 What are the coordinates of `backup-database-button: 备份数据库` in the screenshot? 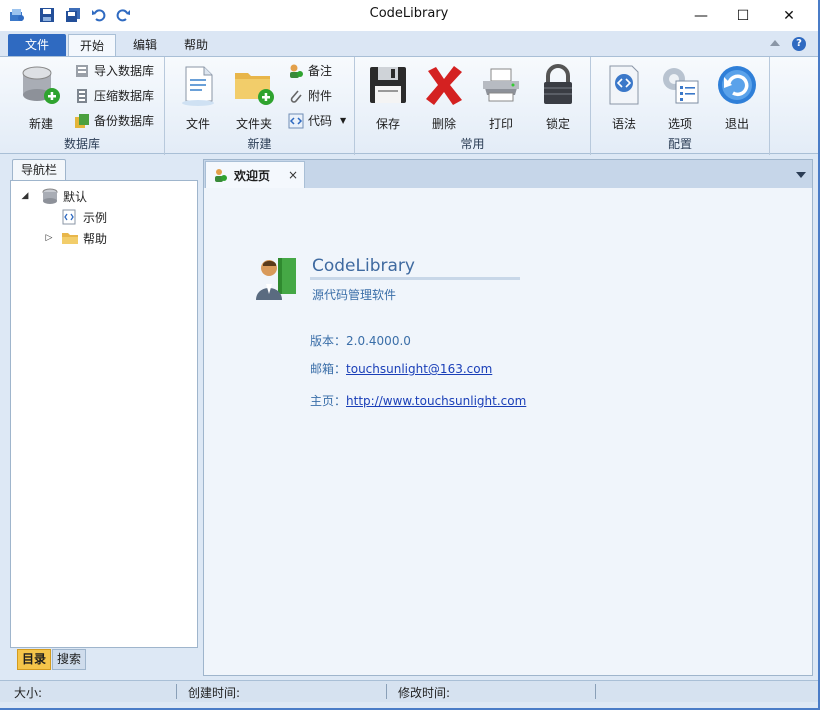 It's located at (114, 121).